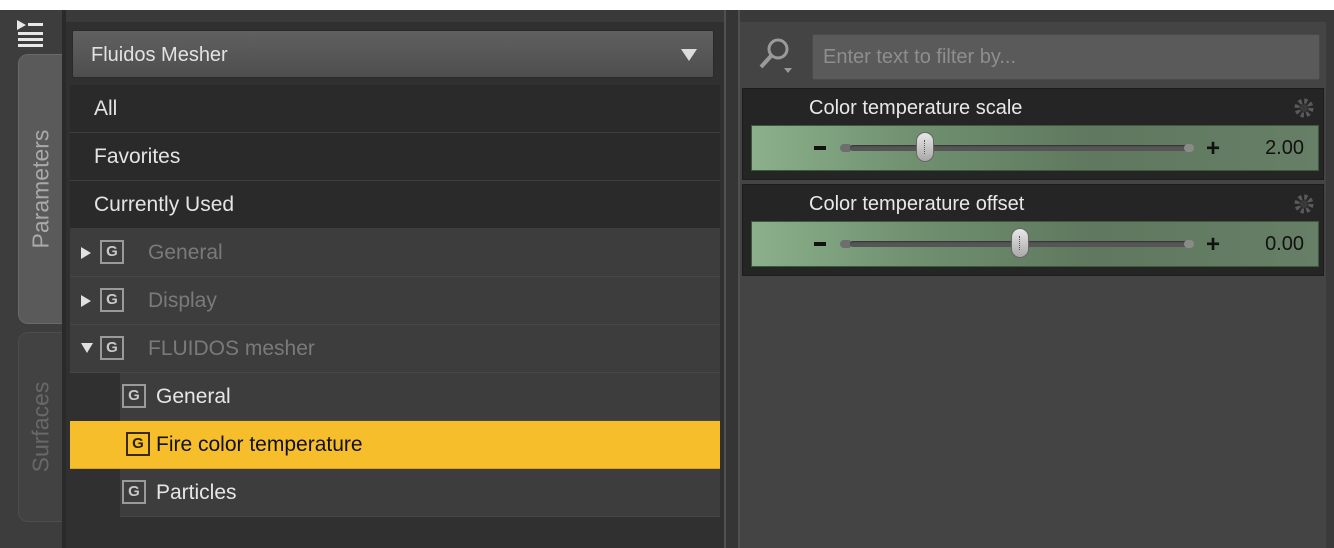  What do you see at coordinates (1284, 244) in the screenshot?
I see `property-value: 0.00` at bounding box center [1284, 244].